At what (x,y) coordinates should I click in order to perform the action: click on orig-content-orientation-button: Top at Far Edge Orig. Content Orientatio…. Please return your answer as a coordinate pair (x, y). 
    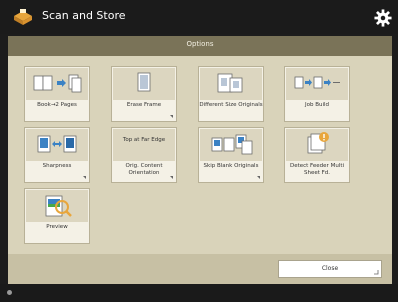
    Looking at the image, I should click on (144, 155).